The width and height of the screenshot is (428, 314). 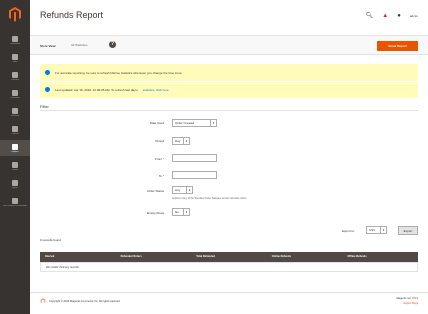 What do you see at coordinates (156, 90) in the screenshot?
I see `refresh-statistics-link: statistics, click here.` at bounding box center [156, 90].